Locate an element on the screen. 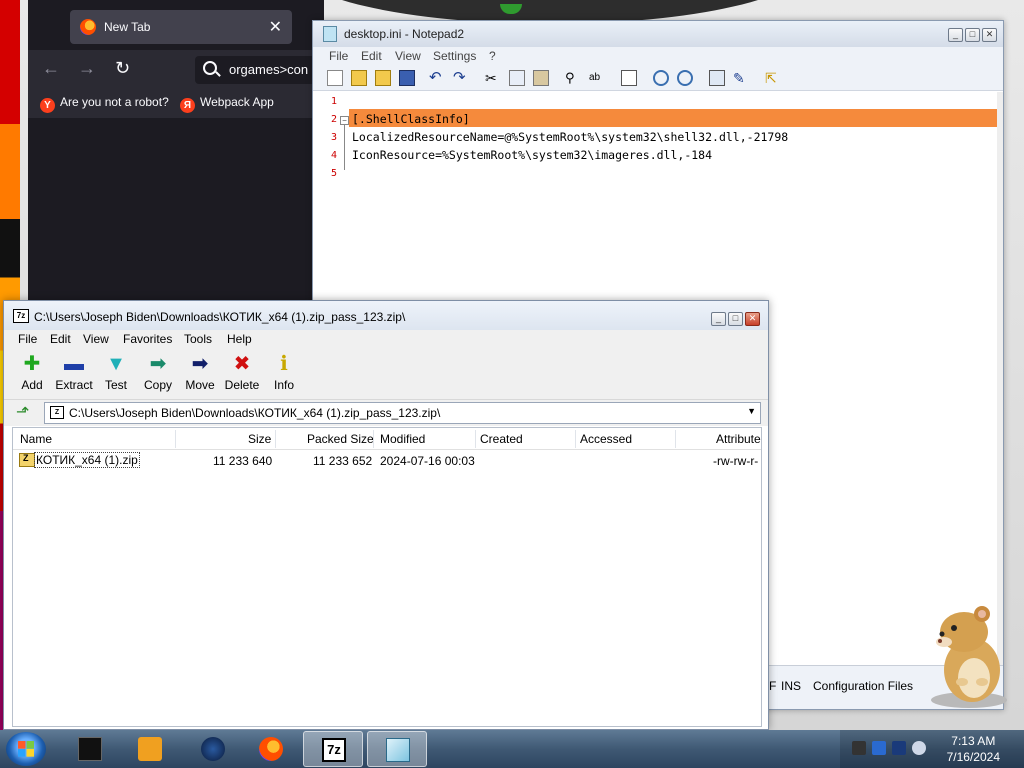  column-name: Name is located at coordinates (36, 439).